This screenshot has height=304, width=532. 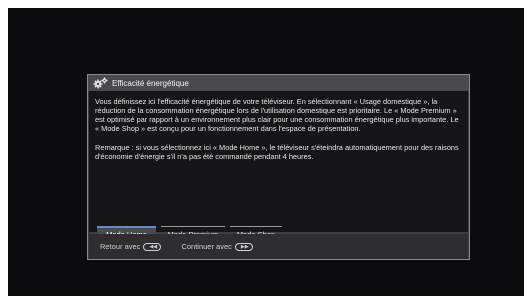 I want to click on continue-hint: Continuer avec ▶▶, so click(x=217, y=246).